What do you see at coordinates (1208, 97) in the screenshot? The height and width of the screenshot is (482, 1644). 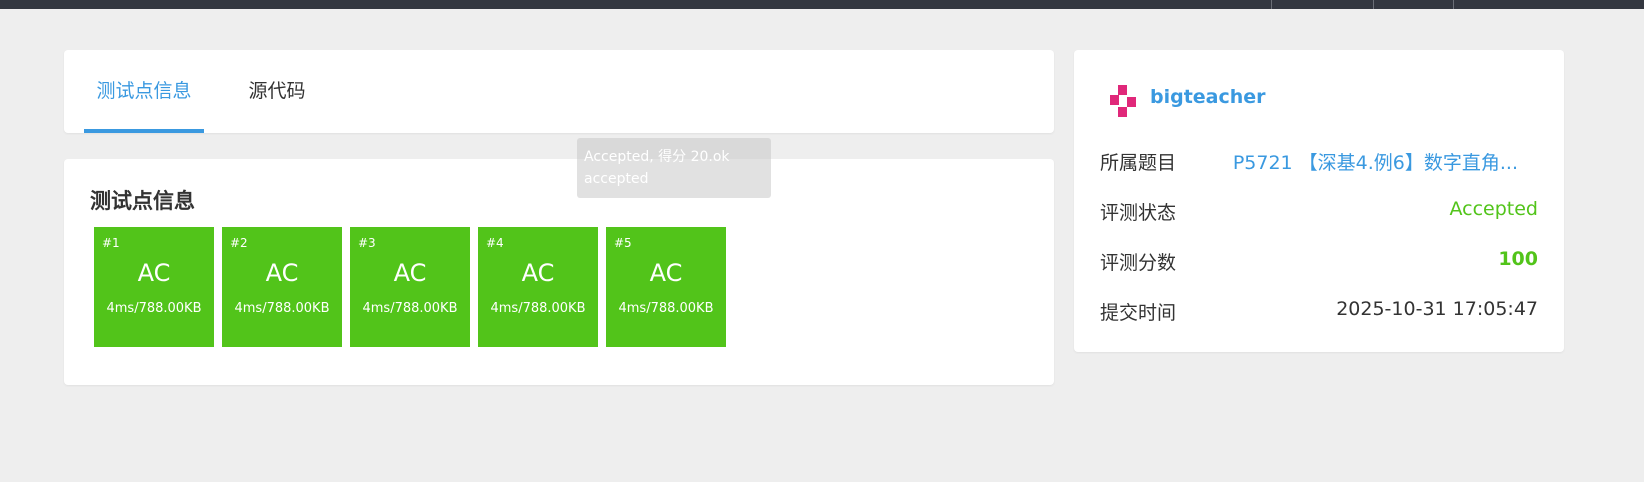 I see `username-link: bigteacher` at bounding box center [1208, 97].